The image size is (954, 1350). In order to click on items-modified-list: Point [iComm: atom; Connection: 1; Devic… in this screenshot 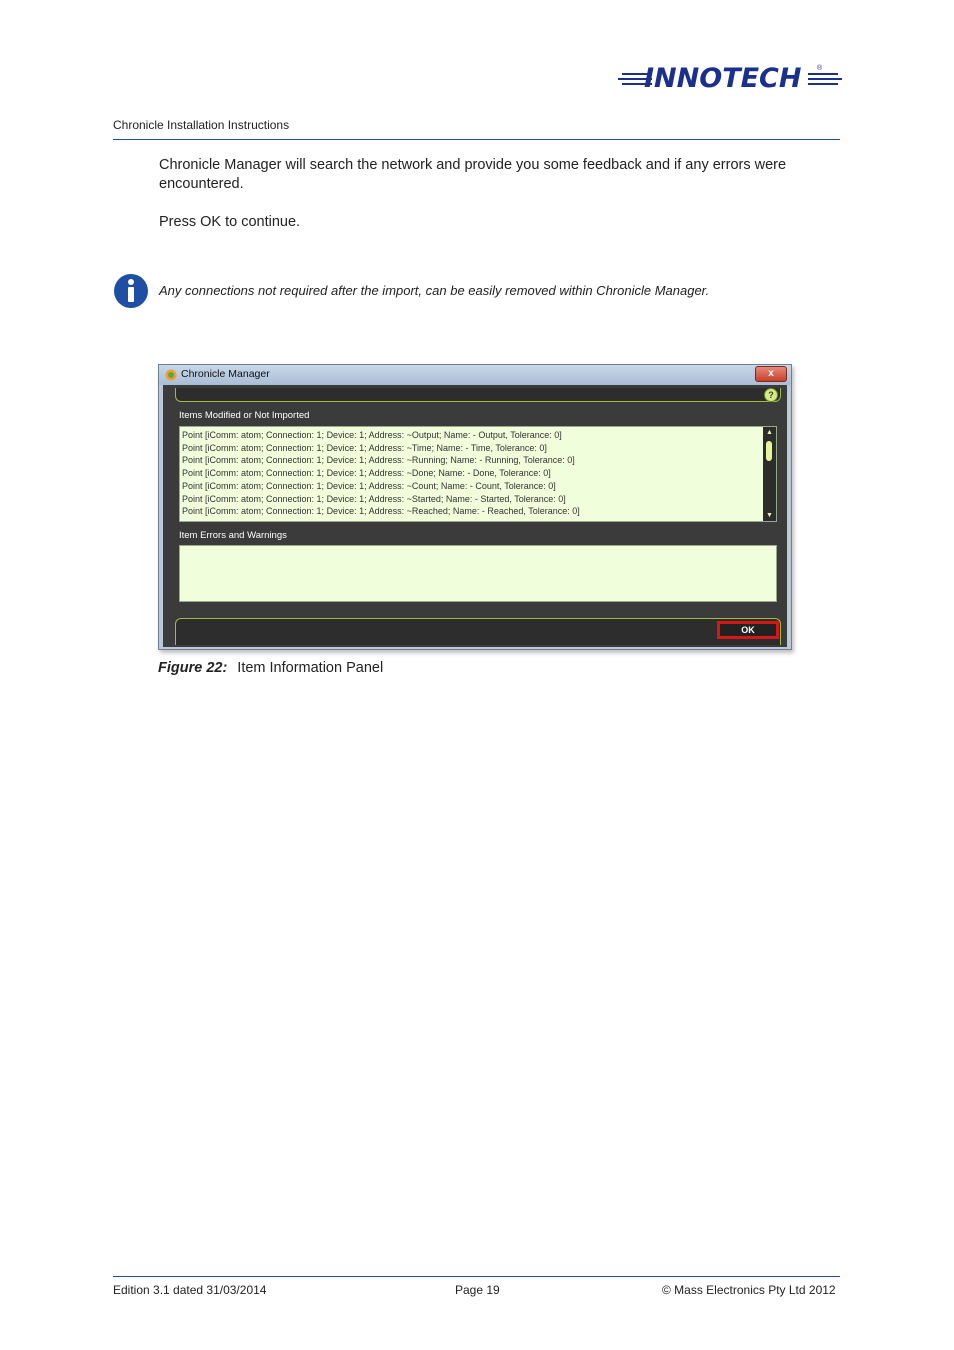, I will do `click(478, 474)`.